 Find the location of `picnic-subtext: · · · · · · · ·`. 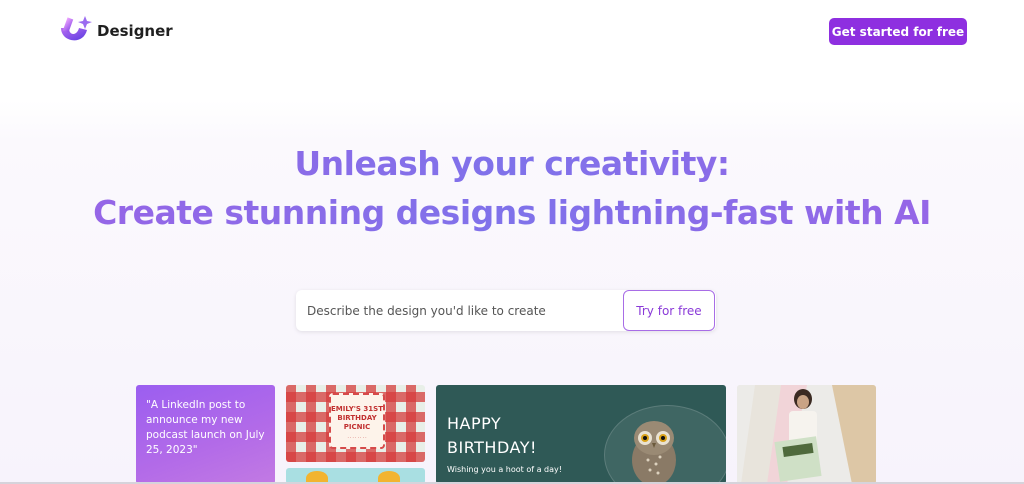

picnic-subtext: · · · · · · · · is located at coordinates (357, 437).